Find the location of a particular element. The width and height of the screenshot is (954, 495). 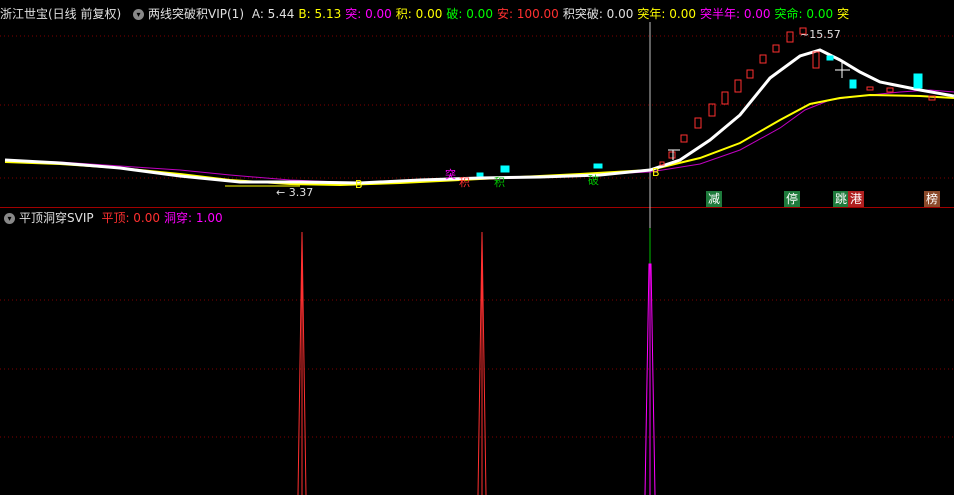

signal-tag: 减 is located at coordinates (714, 199).